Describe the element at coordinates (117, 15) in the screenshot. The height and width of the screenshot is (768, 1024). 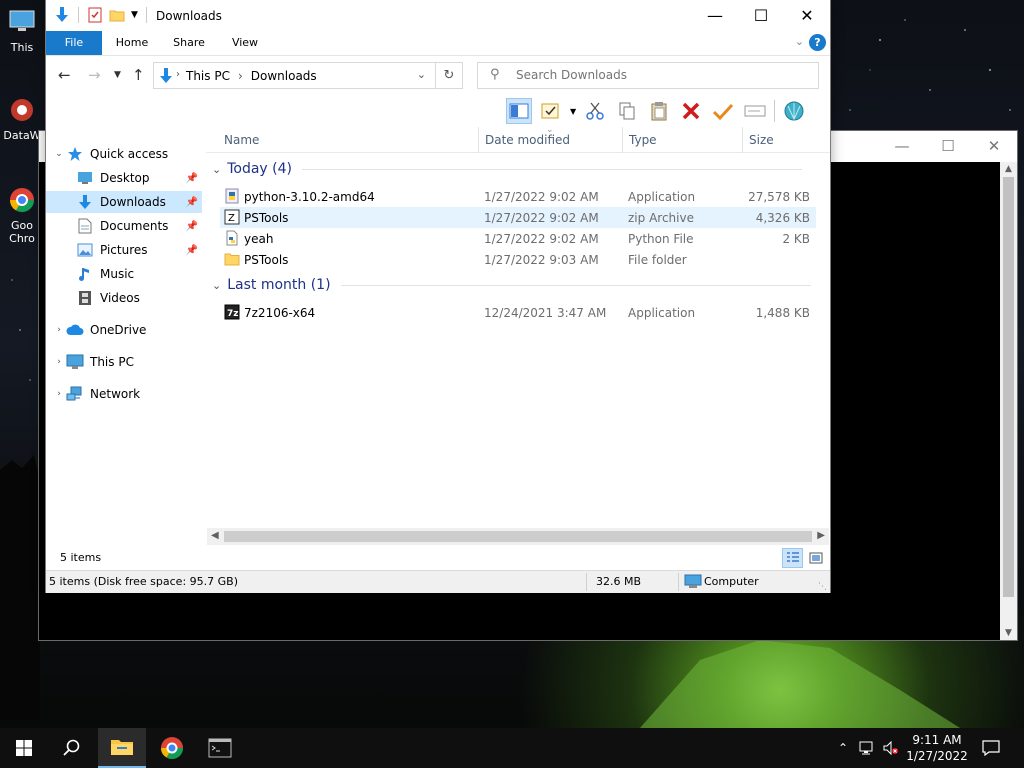
I see `new-folder-icon` at that location.